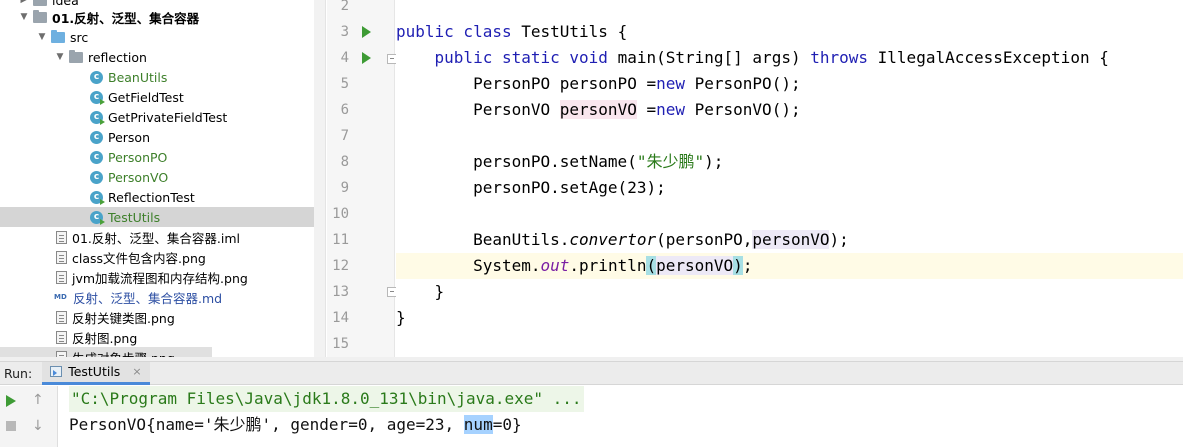  I want to click on tab-testutils: TestUtils ×, so click(96, 373).